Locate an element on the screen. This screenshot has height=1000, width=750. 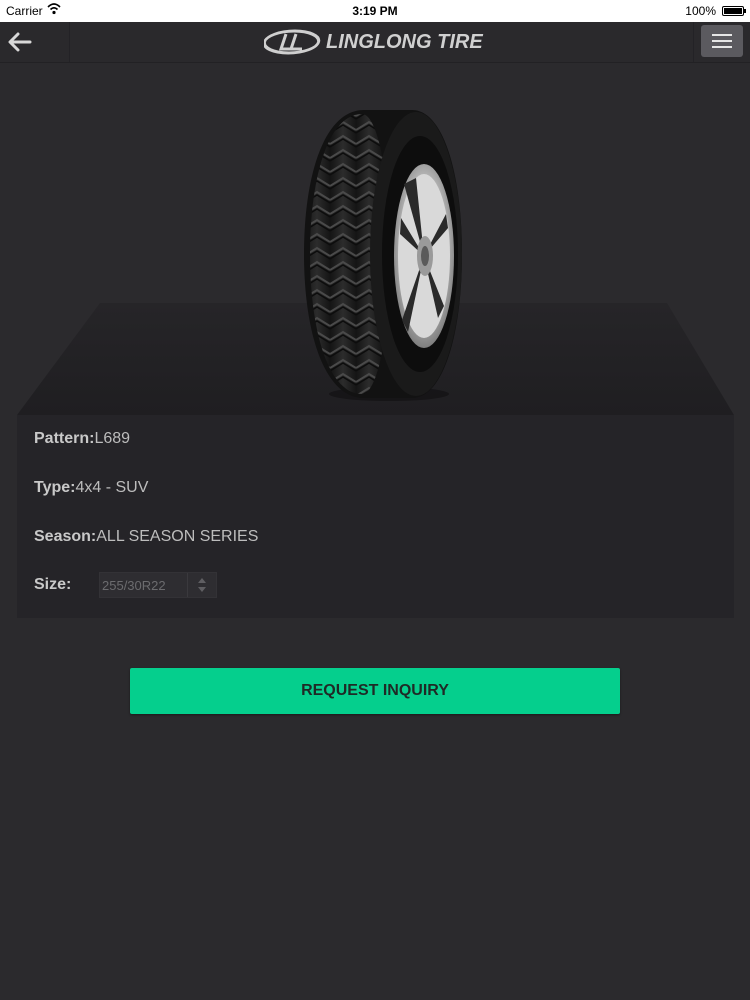
brand-name: LINGLONG TIRE is located at coordinates (404, 42).